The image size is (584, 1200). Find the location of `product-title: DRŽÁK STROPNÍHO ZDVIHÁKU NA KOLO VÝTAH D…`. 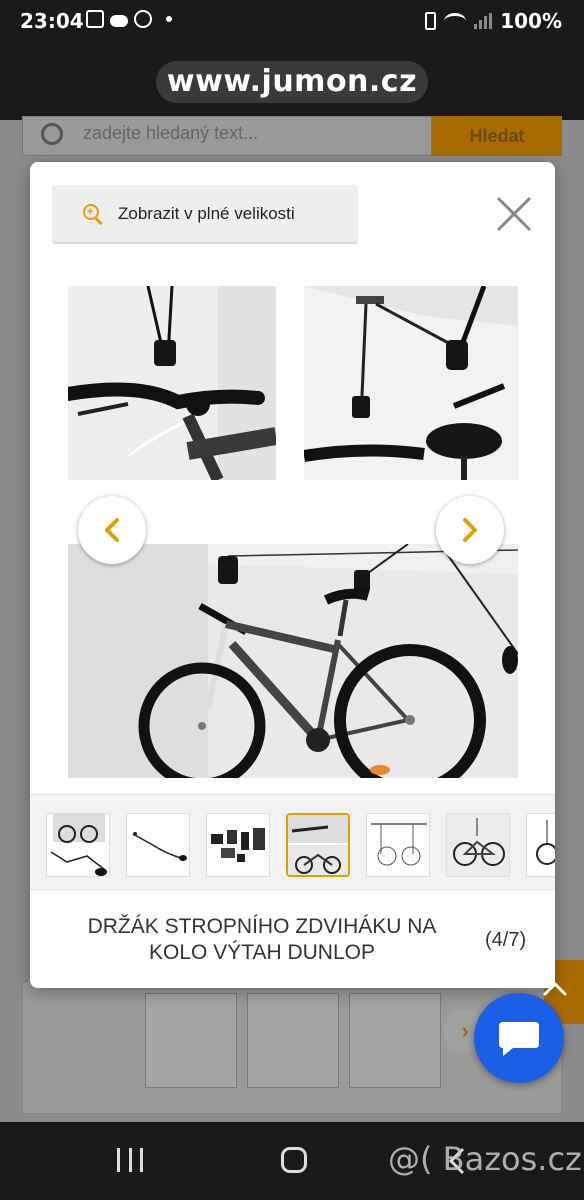

product-title: DRŽÁK STROPNÍHO ZDVIHÁKU NA KOLO VÝTAH D… is located at coordinates (262, 940).